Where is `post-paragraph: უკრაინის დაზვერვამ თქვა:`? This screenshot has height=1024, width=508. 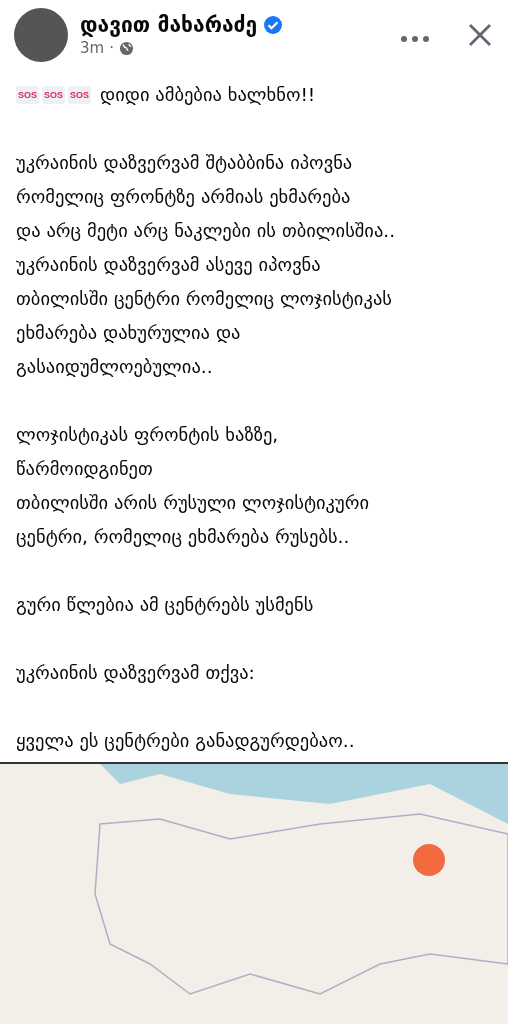
post-paragraph: უკრაინის დაზვერვამ თქვა: is located at coordinates (136, 673).